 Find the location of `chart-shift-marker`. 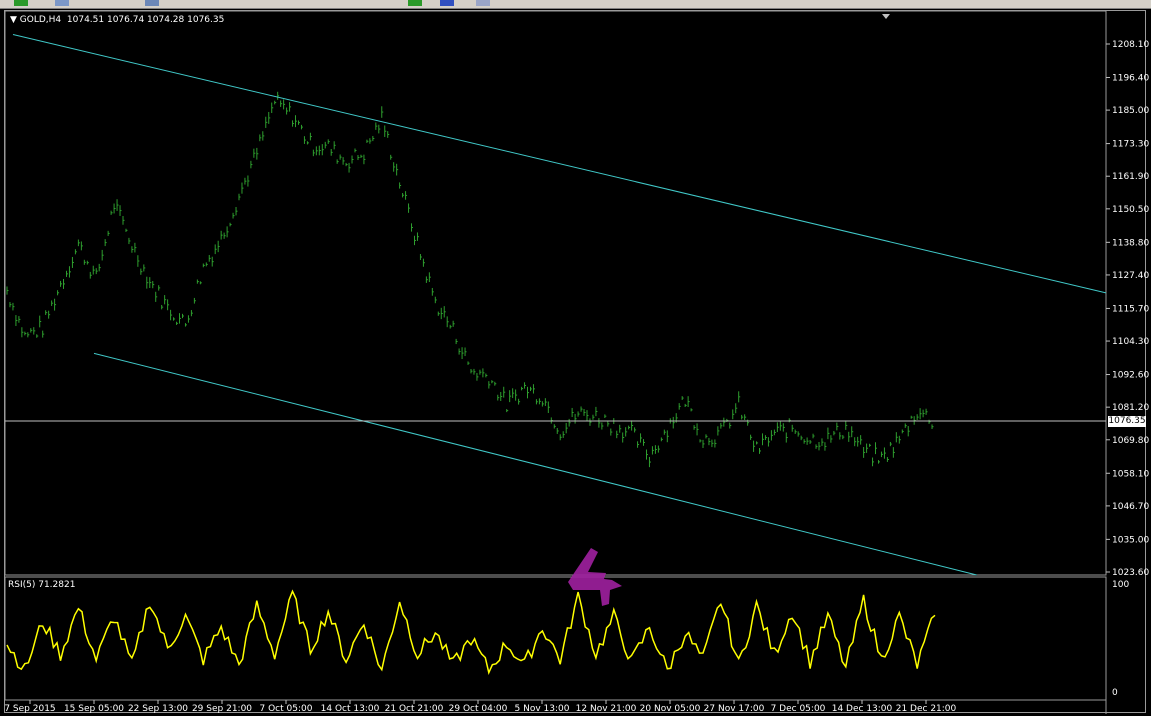

chart-shift-marker is located at coordinates (886, 16).